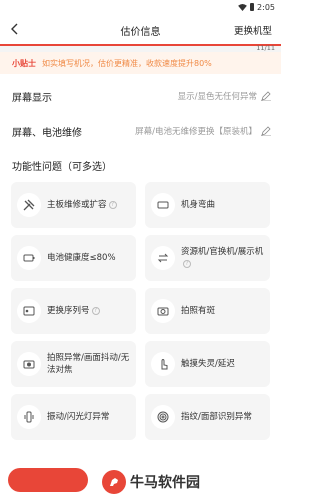  I want to click on option-card: 更换序列号?, so click(73, 311).